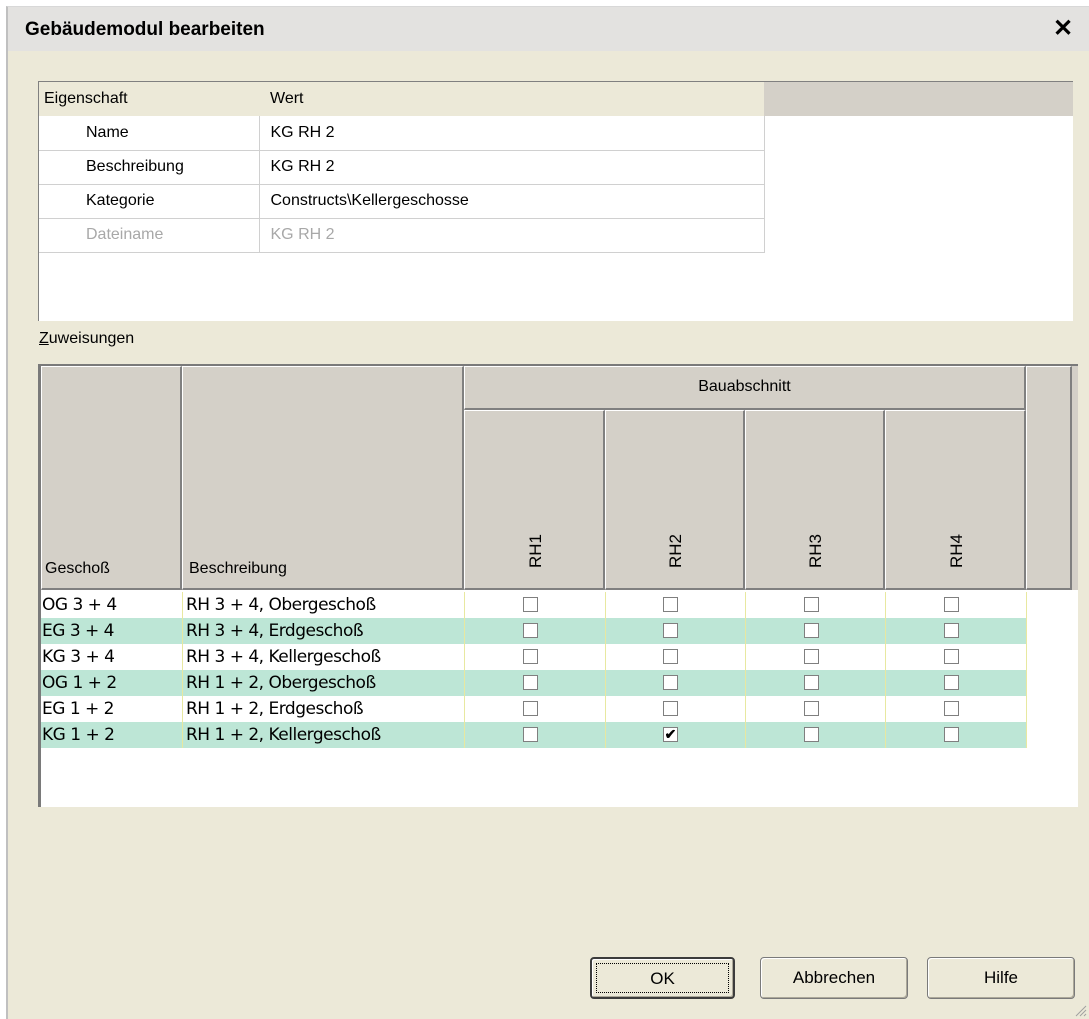 Image resolution: width=1089 pixels, height=1019 pixels. I want to click on table-row: KG 1 + 2 RH 1 + 2, Kellergeschoß ✔, so click(534, 735).